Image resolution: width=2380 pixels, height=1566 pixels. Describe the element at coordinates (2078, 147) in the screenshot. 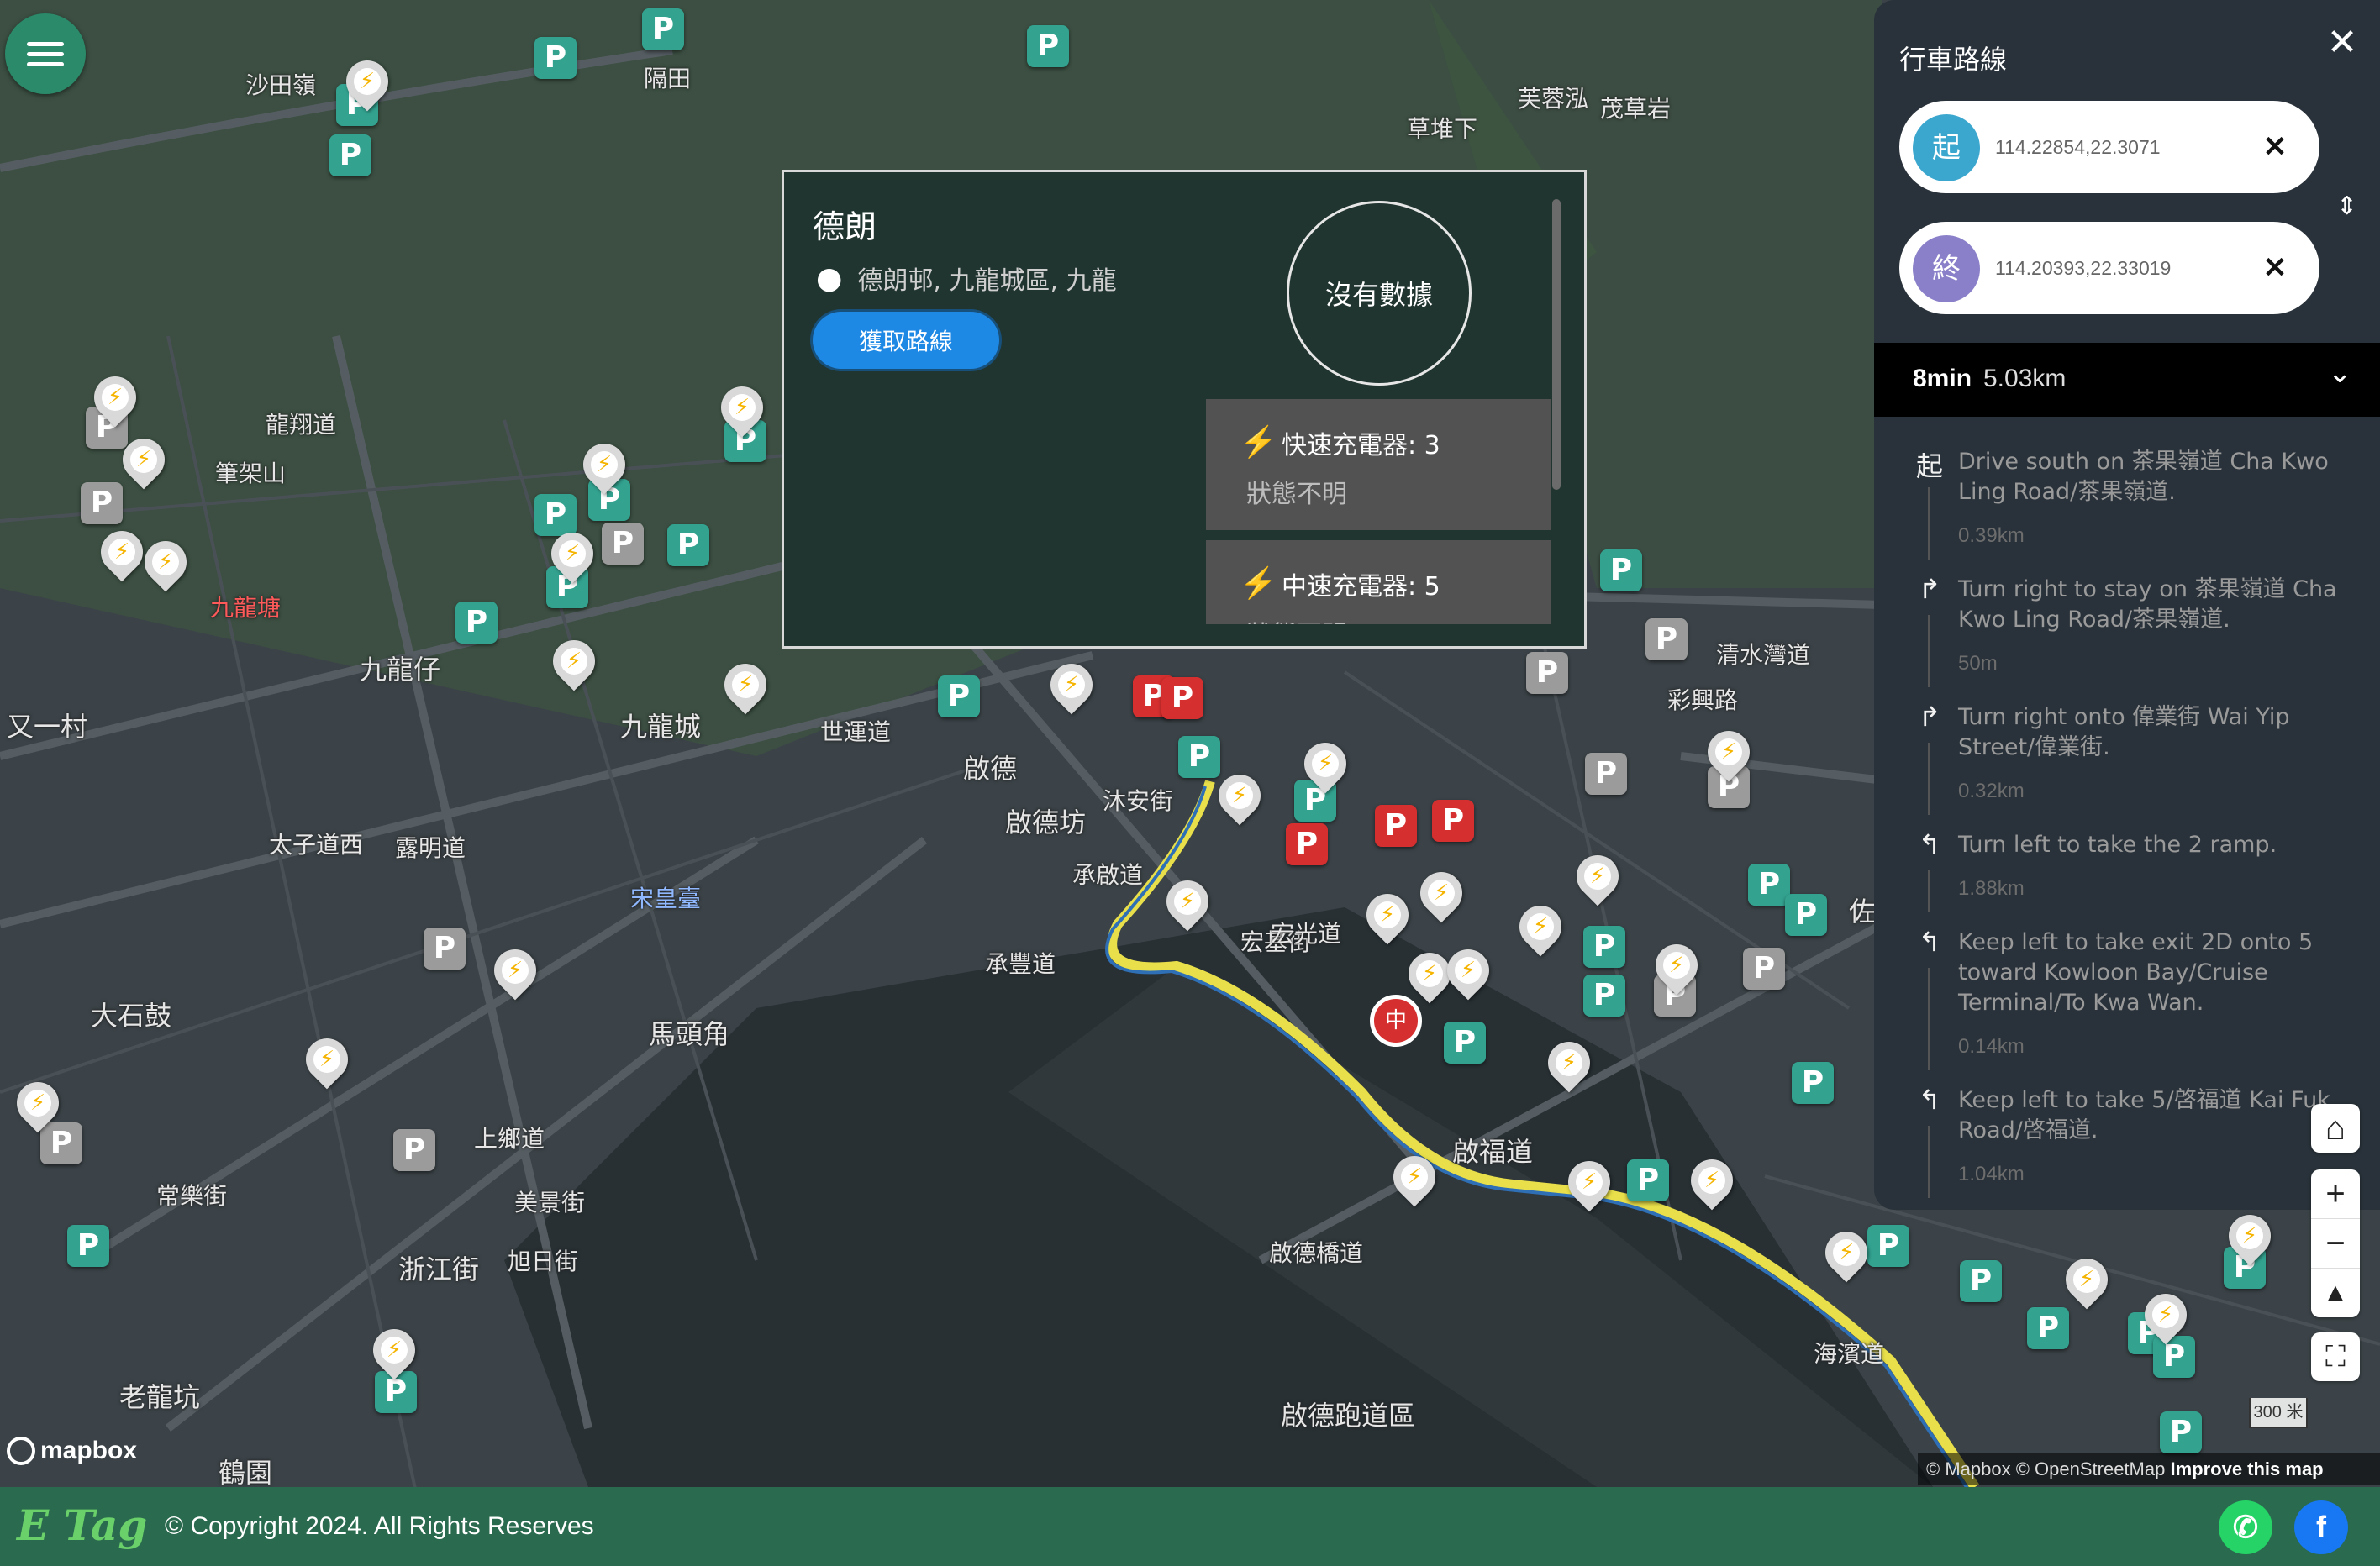

I see `origin-coord: 114.22854,22.3071` at that location.